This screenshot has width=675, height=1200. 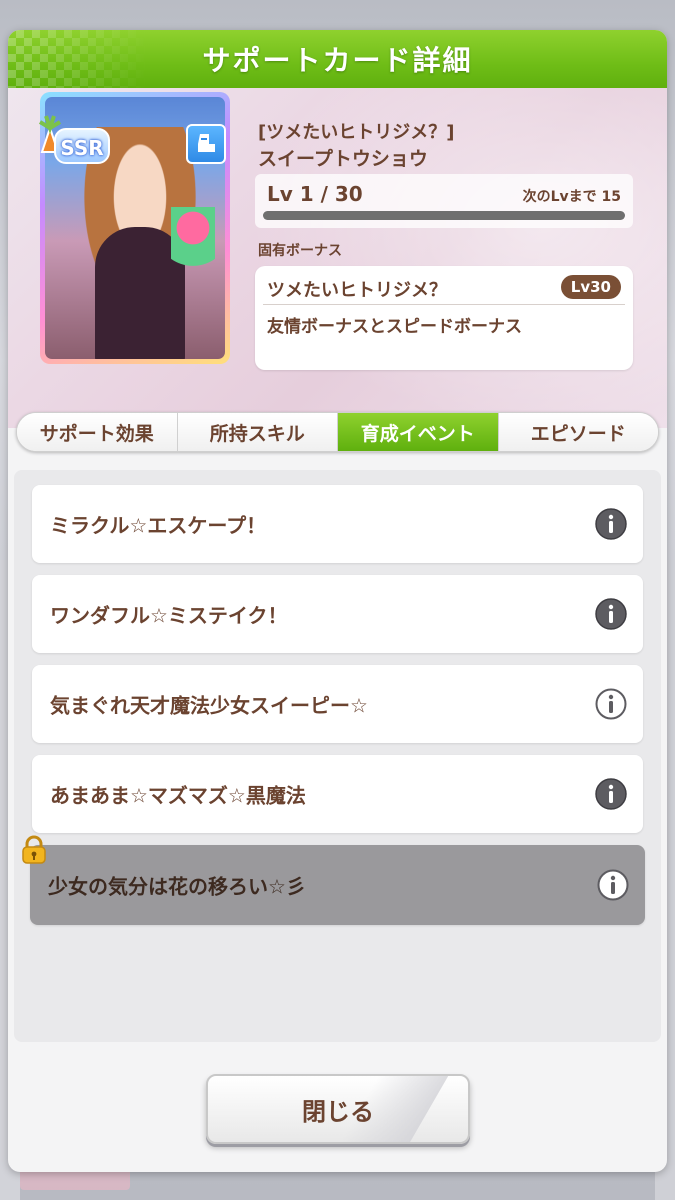 I want to click on list-item: 気まぐれ天才魔法少女スイーピー☆, so click(x=337, y=704).